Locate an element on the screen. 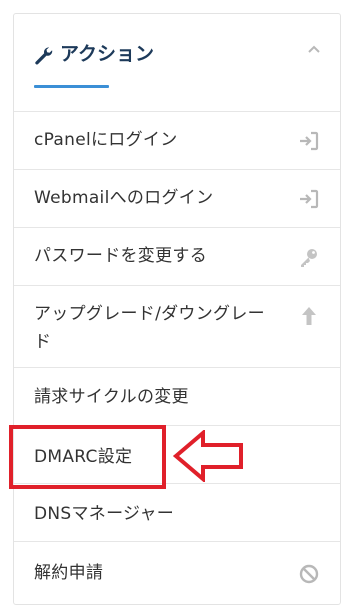 The image size is (355, 608). title-underline is located at coordinates (71, 86).